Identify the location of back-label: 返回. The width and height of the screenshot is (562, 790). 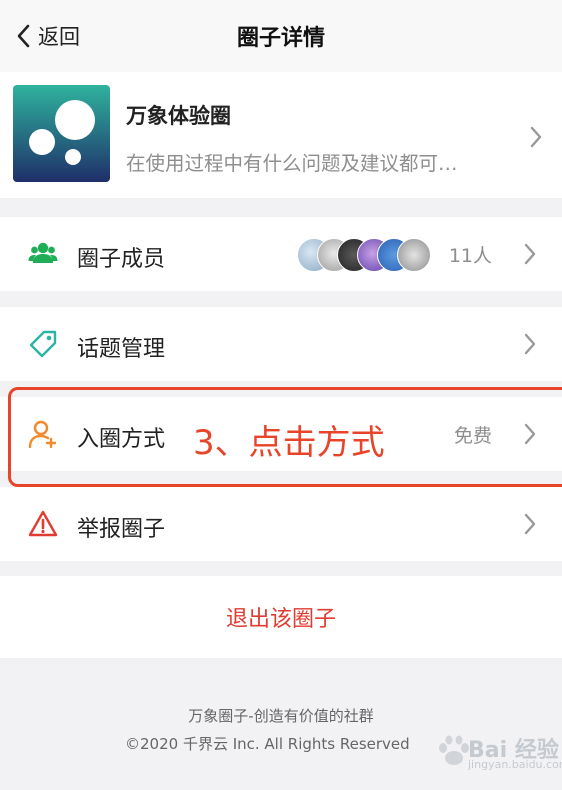
(59, 37).